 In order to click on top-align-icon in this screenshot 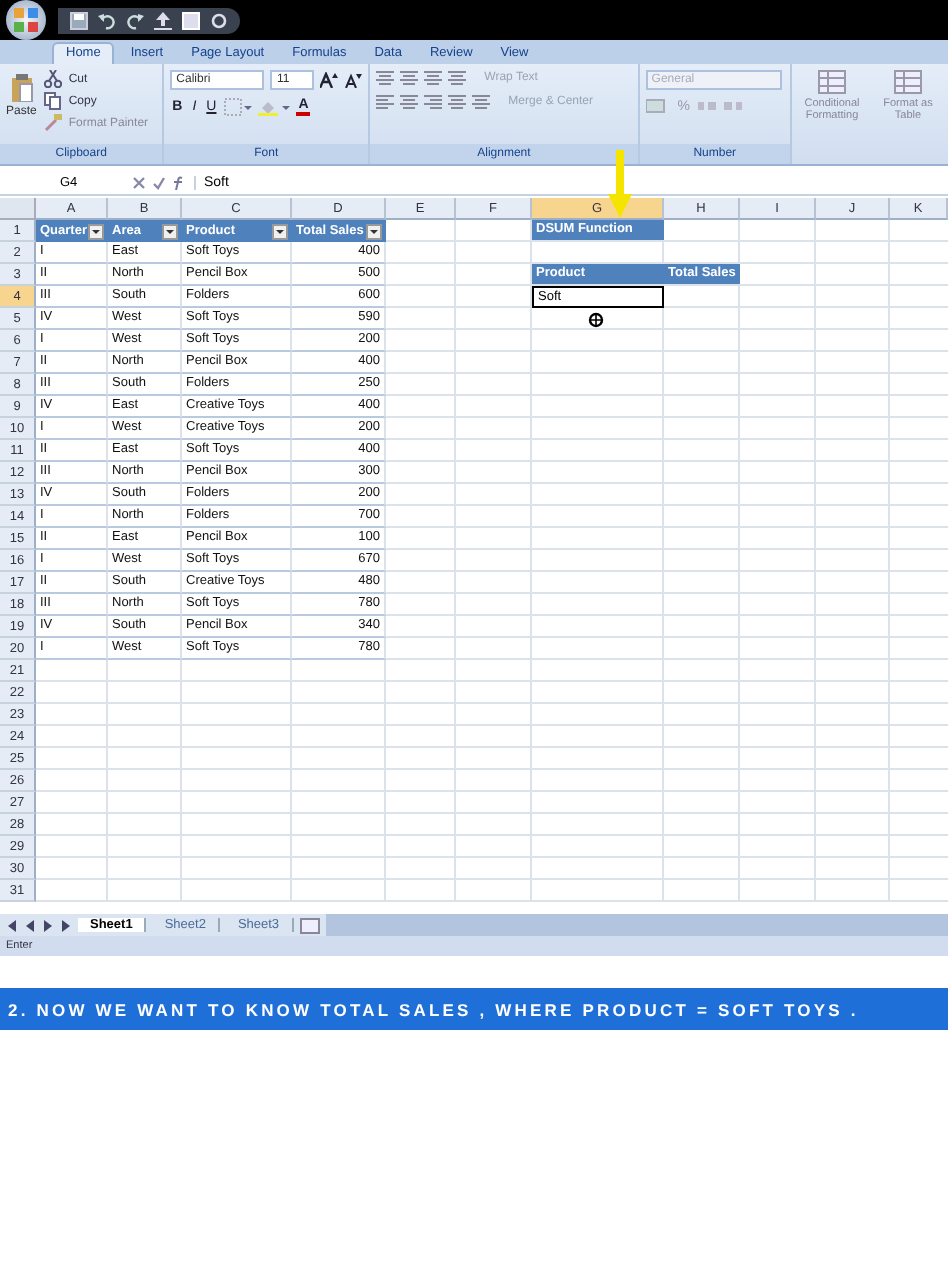, I will do `click(385, 78)`.